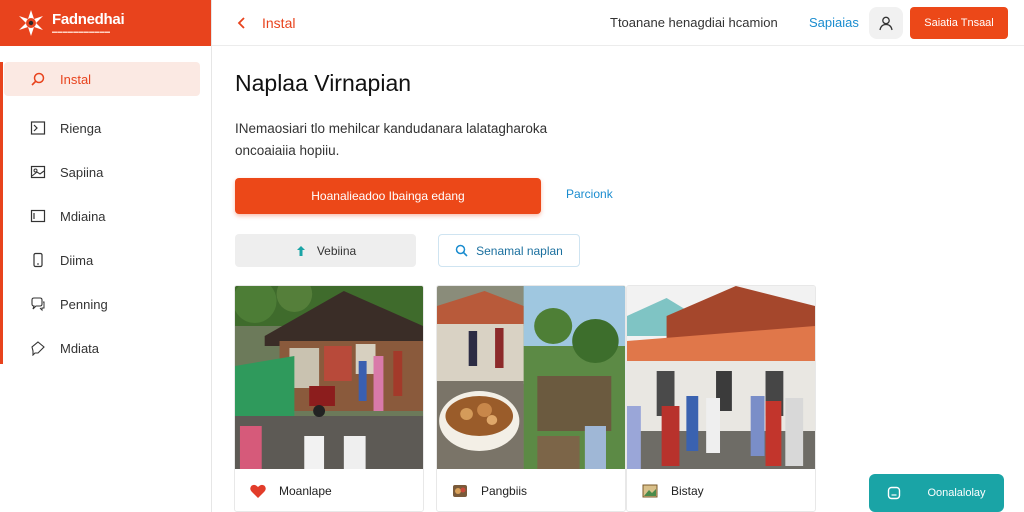 The image size is (1024, 512). Describe the element at coordinates (81, 32) in the screenshot. I see `brand-tagline: ▬▬▬▬▬▬▬▬▬▬▬` at that location.